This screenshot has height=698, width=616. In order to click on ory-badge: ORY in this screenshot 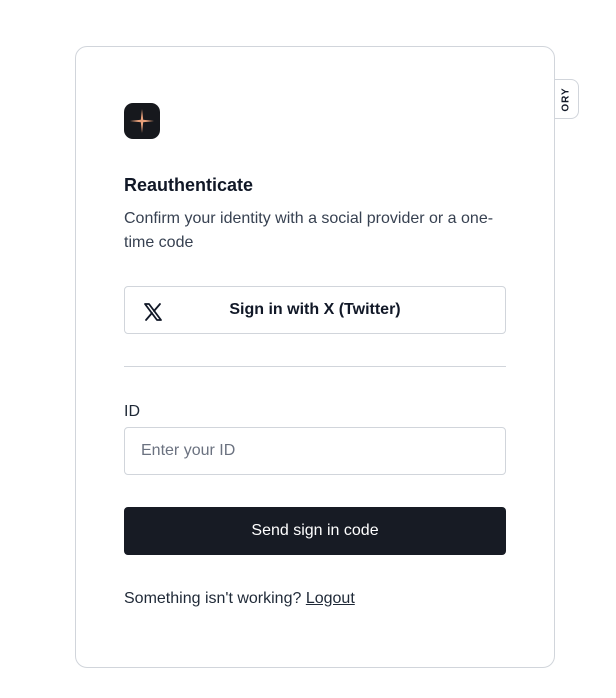, I will do `click(566, 99)`.